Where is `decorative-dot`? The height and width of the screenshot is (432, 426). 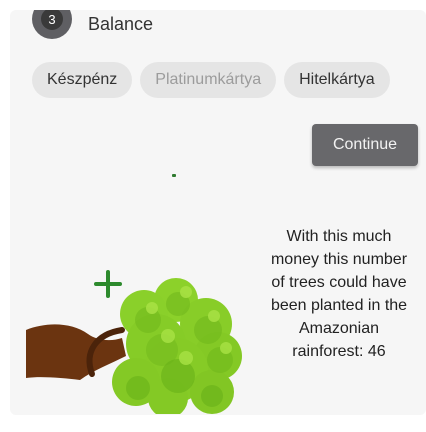
decorative-dot is located at coordinates (174, 175).